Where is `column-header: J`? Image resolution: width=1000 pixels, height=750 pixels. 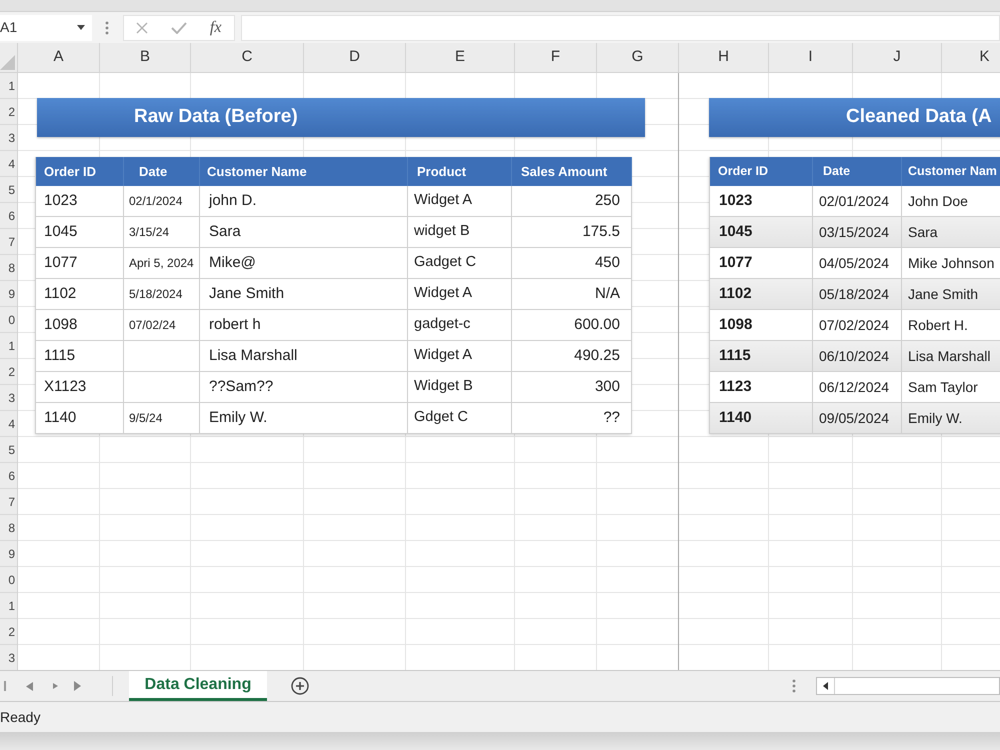 column-header: J is located at coordinates (897, 57).